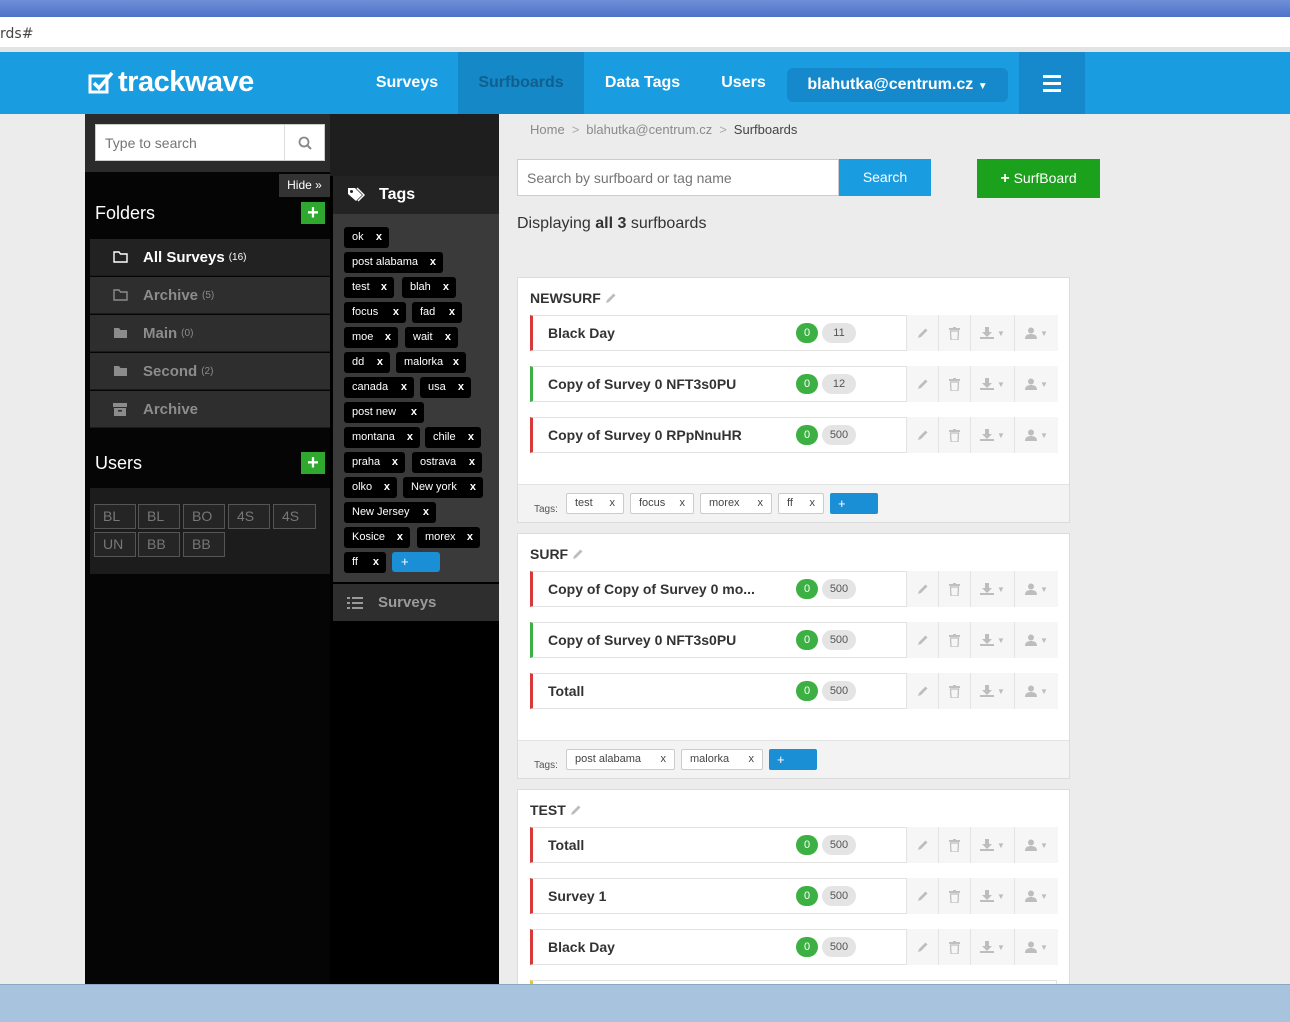 This screenshot has height=1022, width=1290. What do you see at coordinates (794, 435) in the screenshot?
I see `survey-row: Copy of Survey 0 RPpNnuHR 0 500 ▼ ▼` at bounding box center [794, 435].